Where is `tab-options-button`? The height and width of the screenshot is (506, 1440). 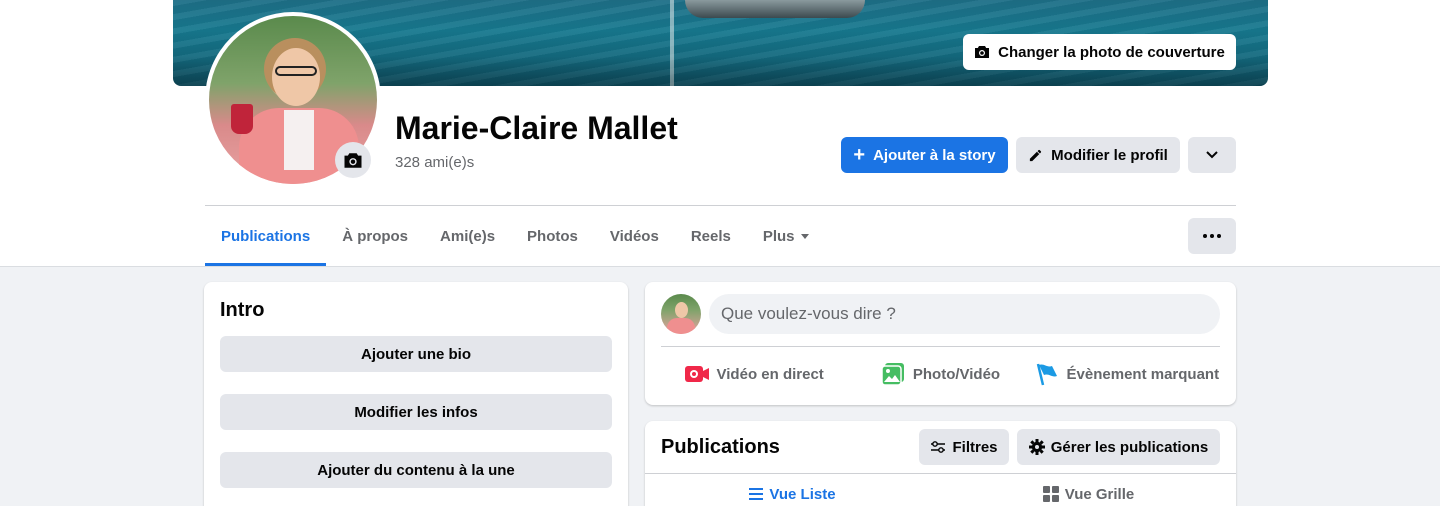
tab-options-button is located at coordinates (1212, 236).